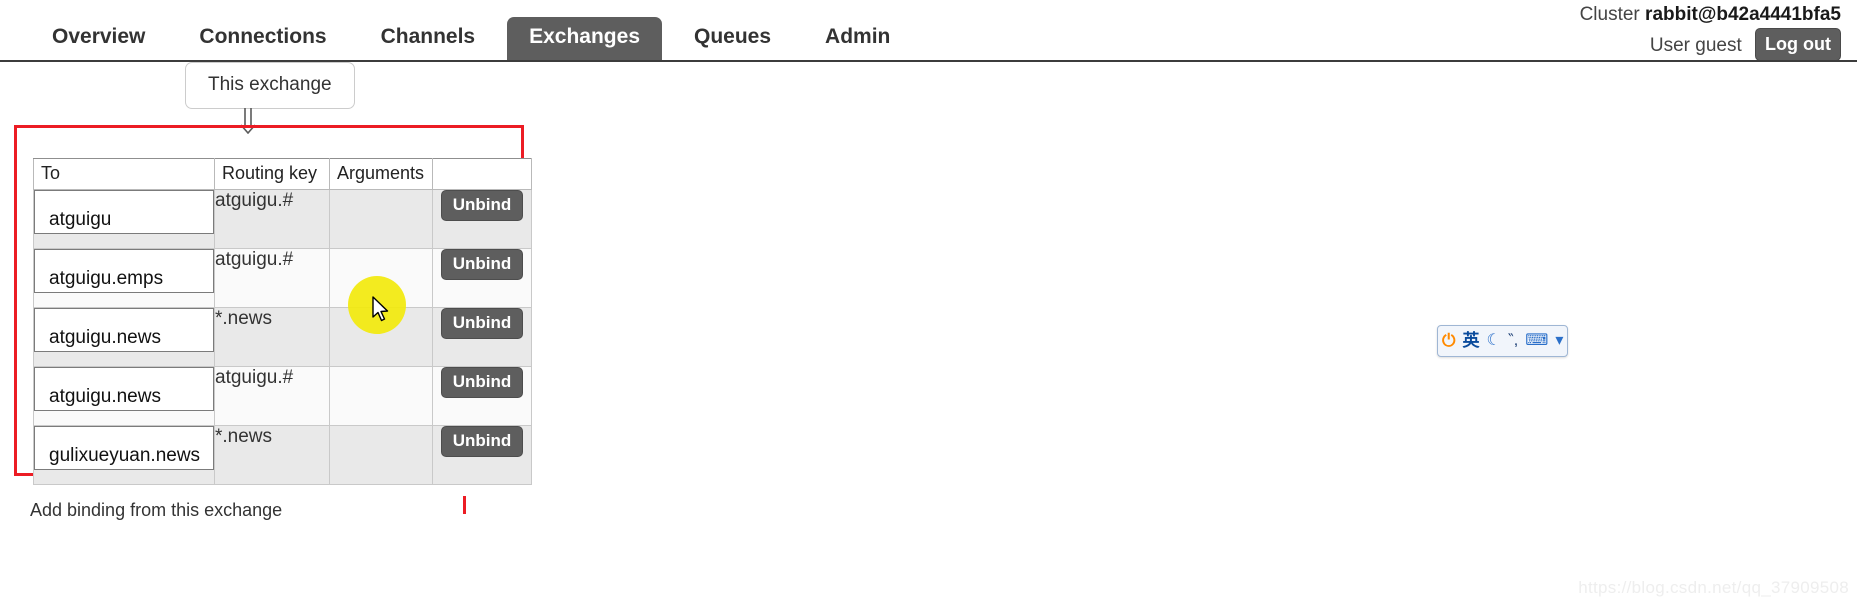 This screenshot has width=1857, height=602. What do you see at coordinates (1513, 341) in the screenshot?
I see `ime-punctuation-toggle: ‶,` at bounding box center [1513, 341].